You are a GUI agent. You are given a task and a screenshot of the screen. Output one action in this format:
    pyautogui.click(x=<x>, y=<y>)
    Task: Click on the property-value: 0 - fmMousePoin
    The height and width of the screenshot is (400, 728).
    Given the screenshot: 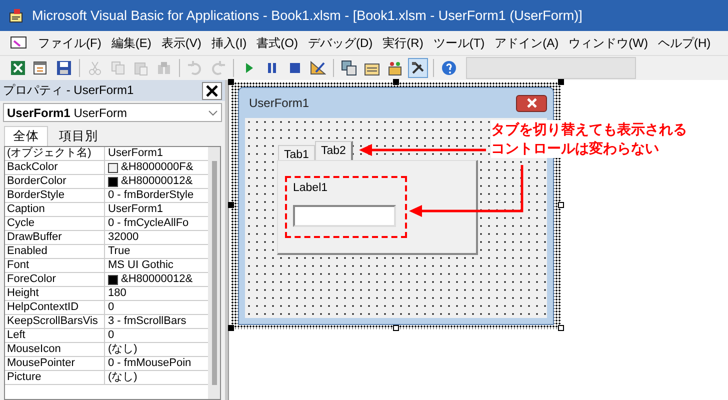 What is the action you would take?
    pyautogui.click(x=156, y=363)
    